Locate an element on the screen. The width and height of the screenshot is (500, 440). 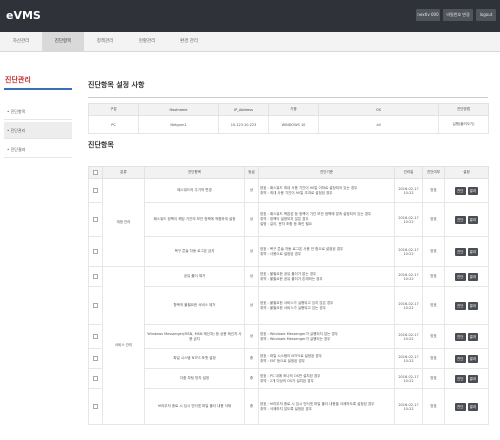
items-section-title: 진단항목 is located at coordinates (101, 145).